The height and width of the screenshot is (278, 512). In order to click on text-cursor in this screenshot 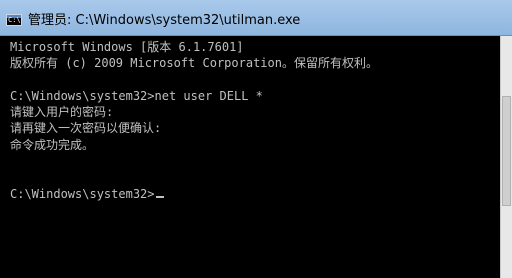, I will do `click(159, 196)`.